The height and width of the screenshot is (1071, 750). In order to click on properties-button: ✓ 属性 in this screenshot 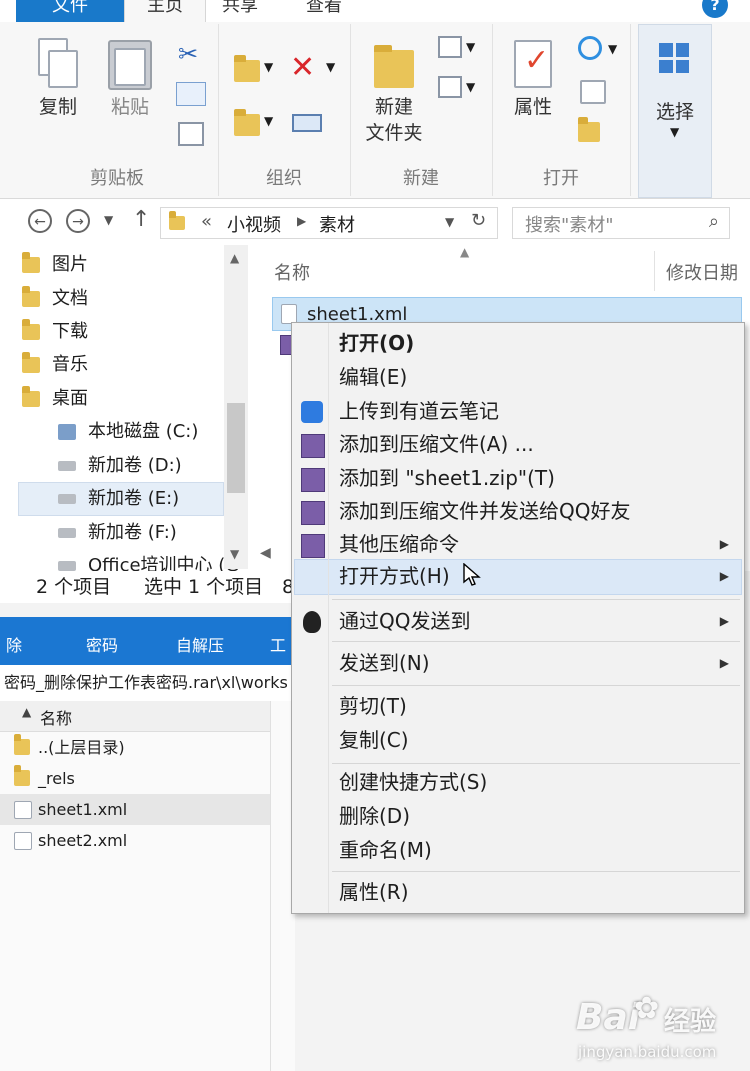, I will do `click(533, 77)`.